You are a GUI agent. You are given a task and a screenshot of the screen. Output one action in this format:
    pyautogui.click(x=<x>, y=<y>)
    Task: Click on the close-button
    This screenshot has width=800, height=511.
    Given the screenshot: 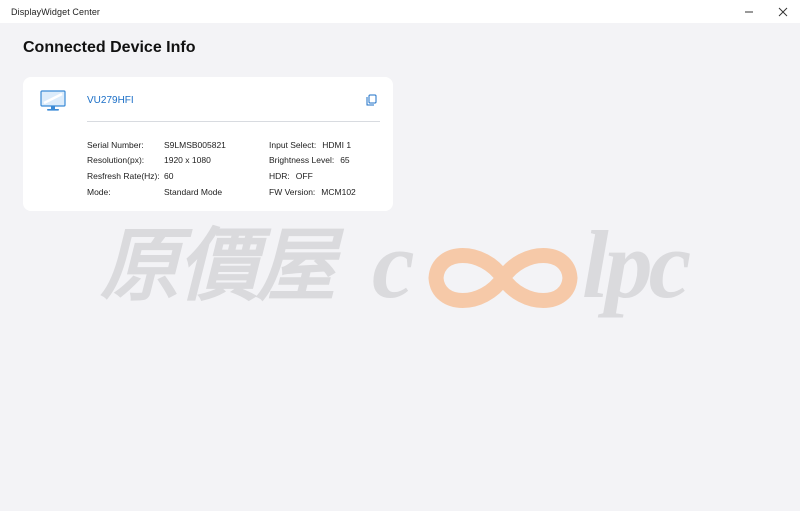 What is the action you would take?
    pyautogui.click(x=783, y=11)
    